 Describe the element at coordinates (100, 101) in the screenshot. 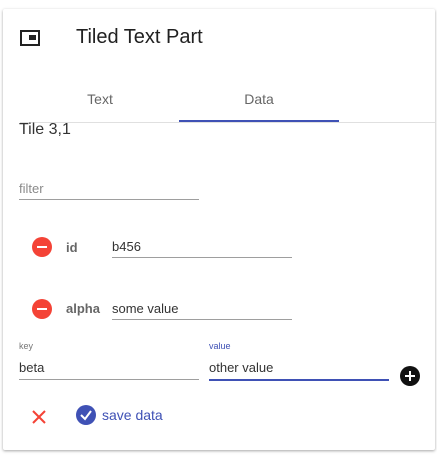

I see `tab-text: Text` at that location.